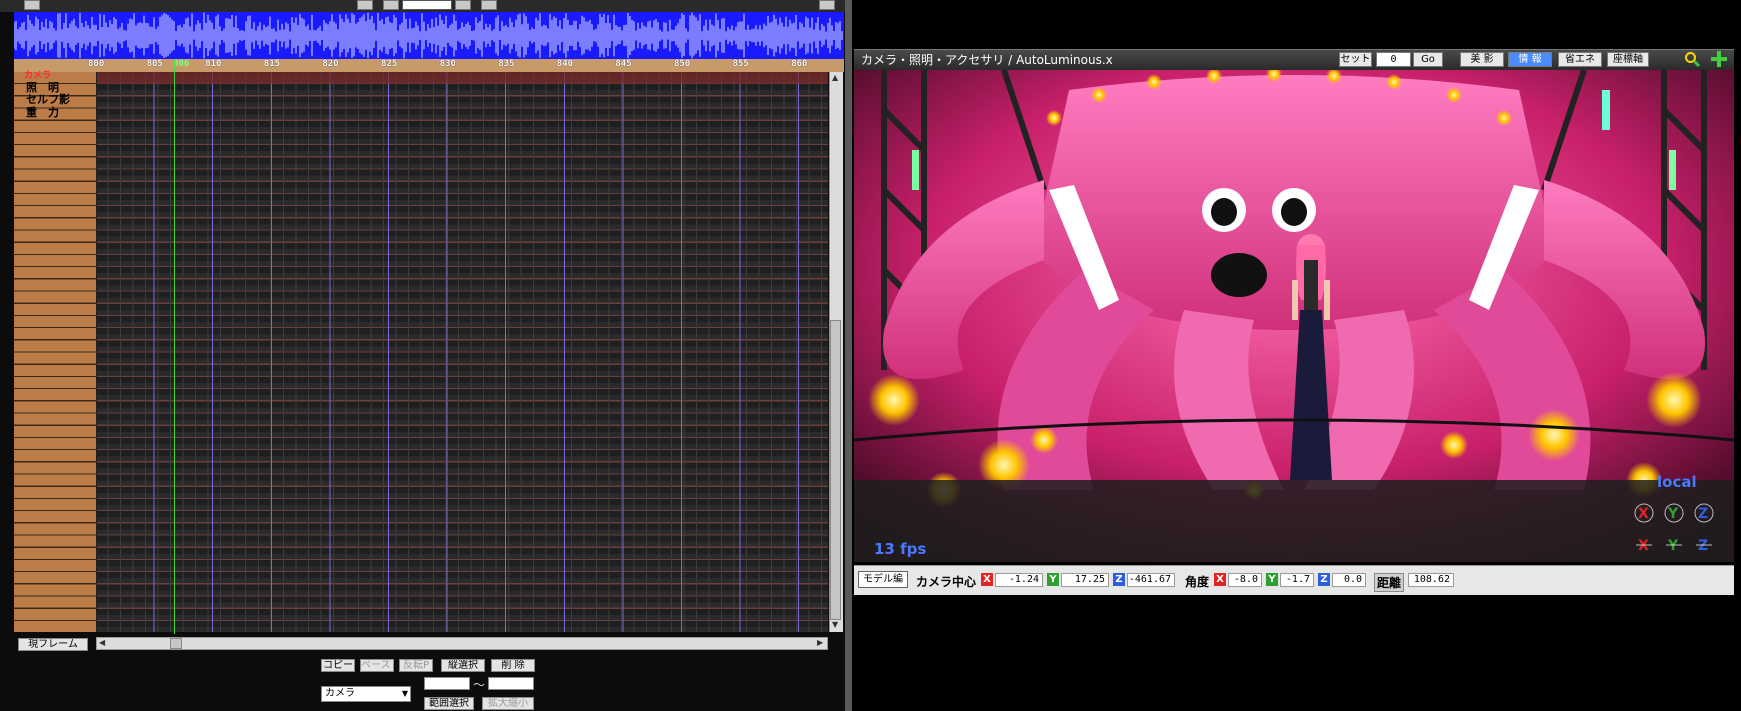 The height and width of the screenshot is (711, 1741). I want to click on move-z-icon: Z, so click(1703, 546).